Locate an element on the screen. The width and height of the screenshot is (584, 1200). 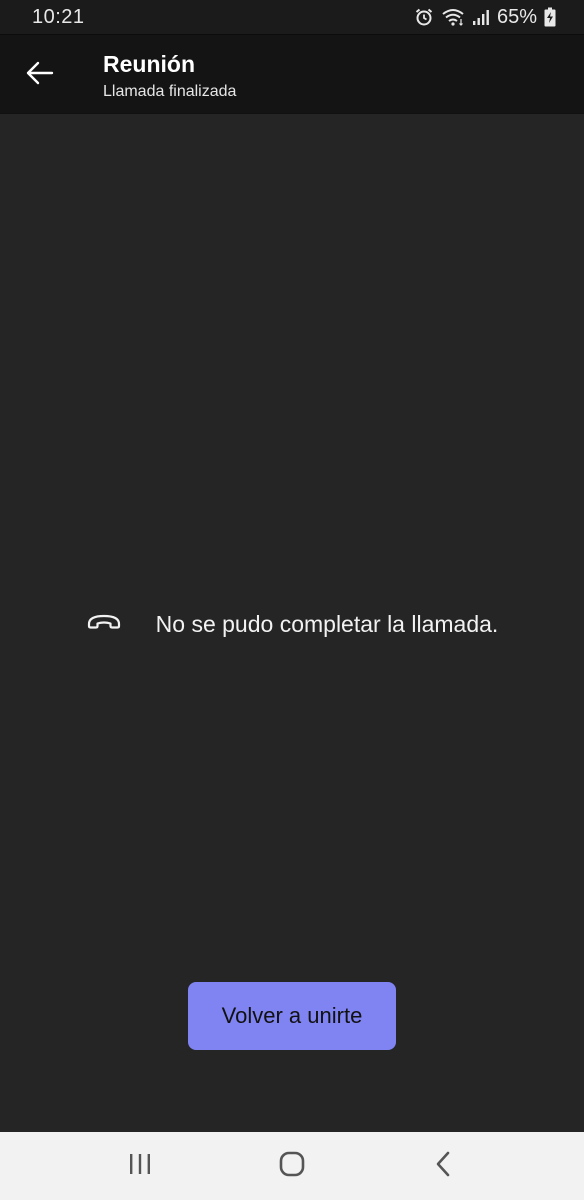
home-icon is located at coordinates (292, 1166).